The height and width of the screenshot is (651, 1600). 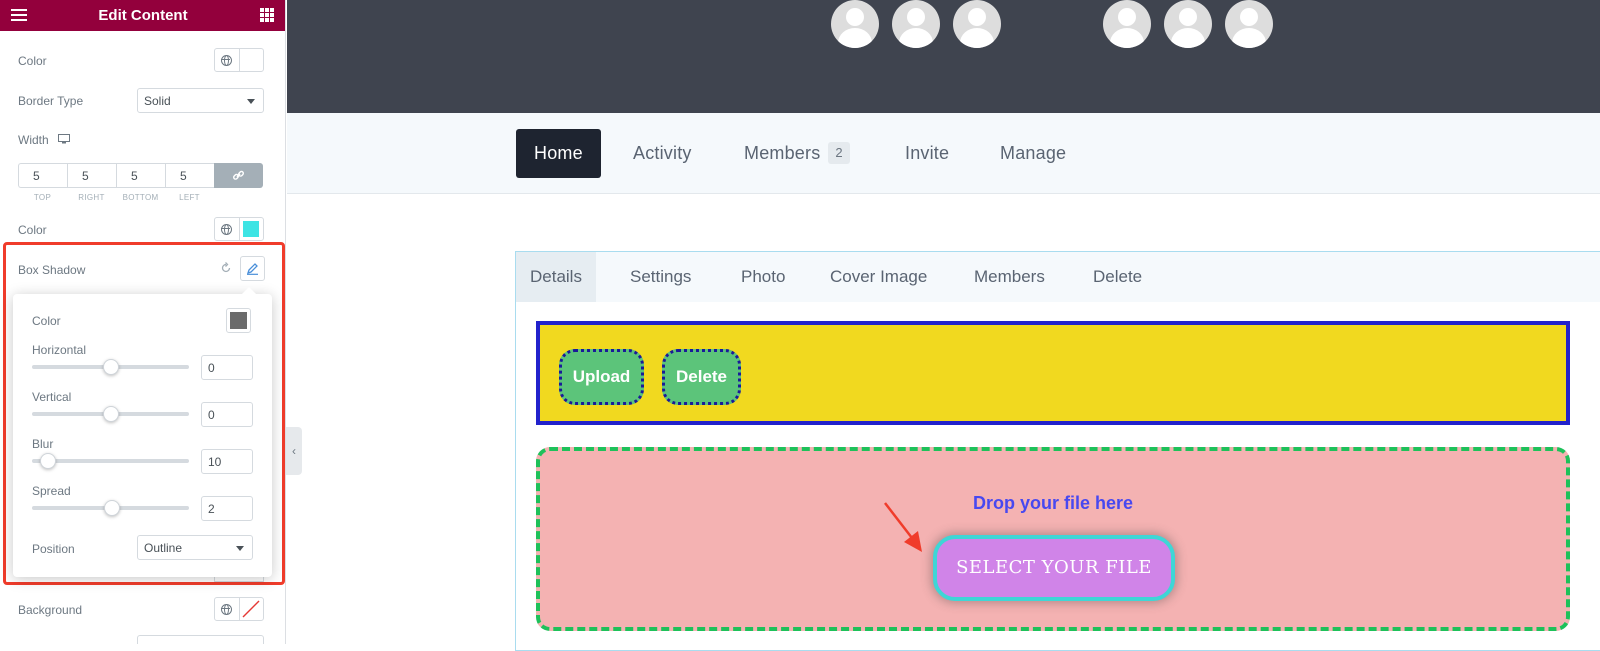 I want to click on pointer-arrow-icon, so click(x=903, y=527).